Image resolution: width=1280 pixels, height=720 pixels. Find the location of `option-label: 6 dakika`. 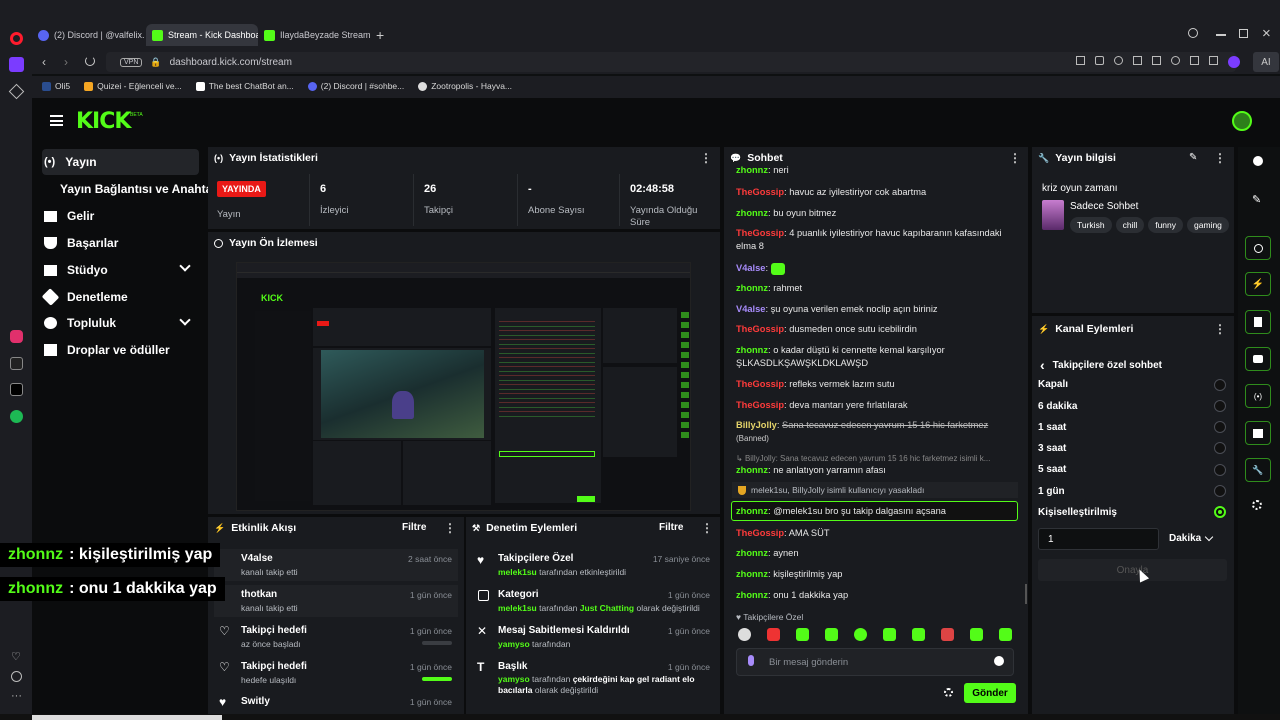

option-label: 6 dakika is located at coordinates (1057, 406).